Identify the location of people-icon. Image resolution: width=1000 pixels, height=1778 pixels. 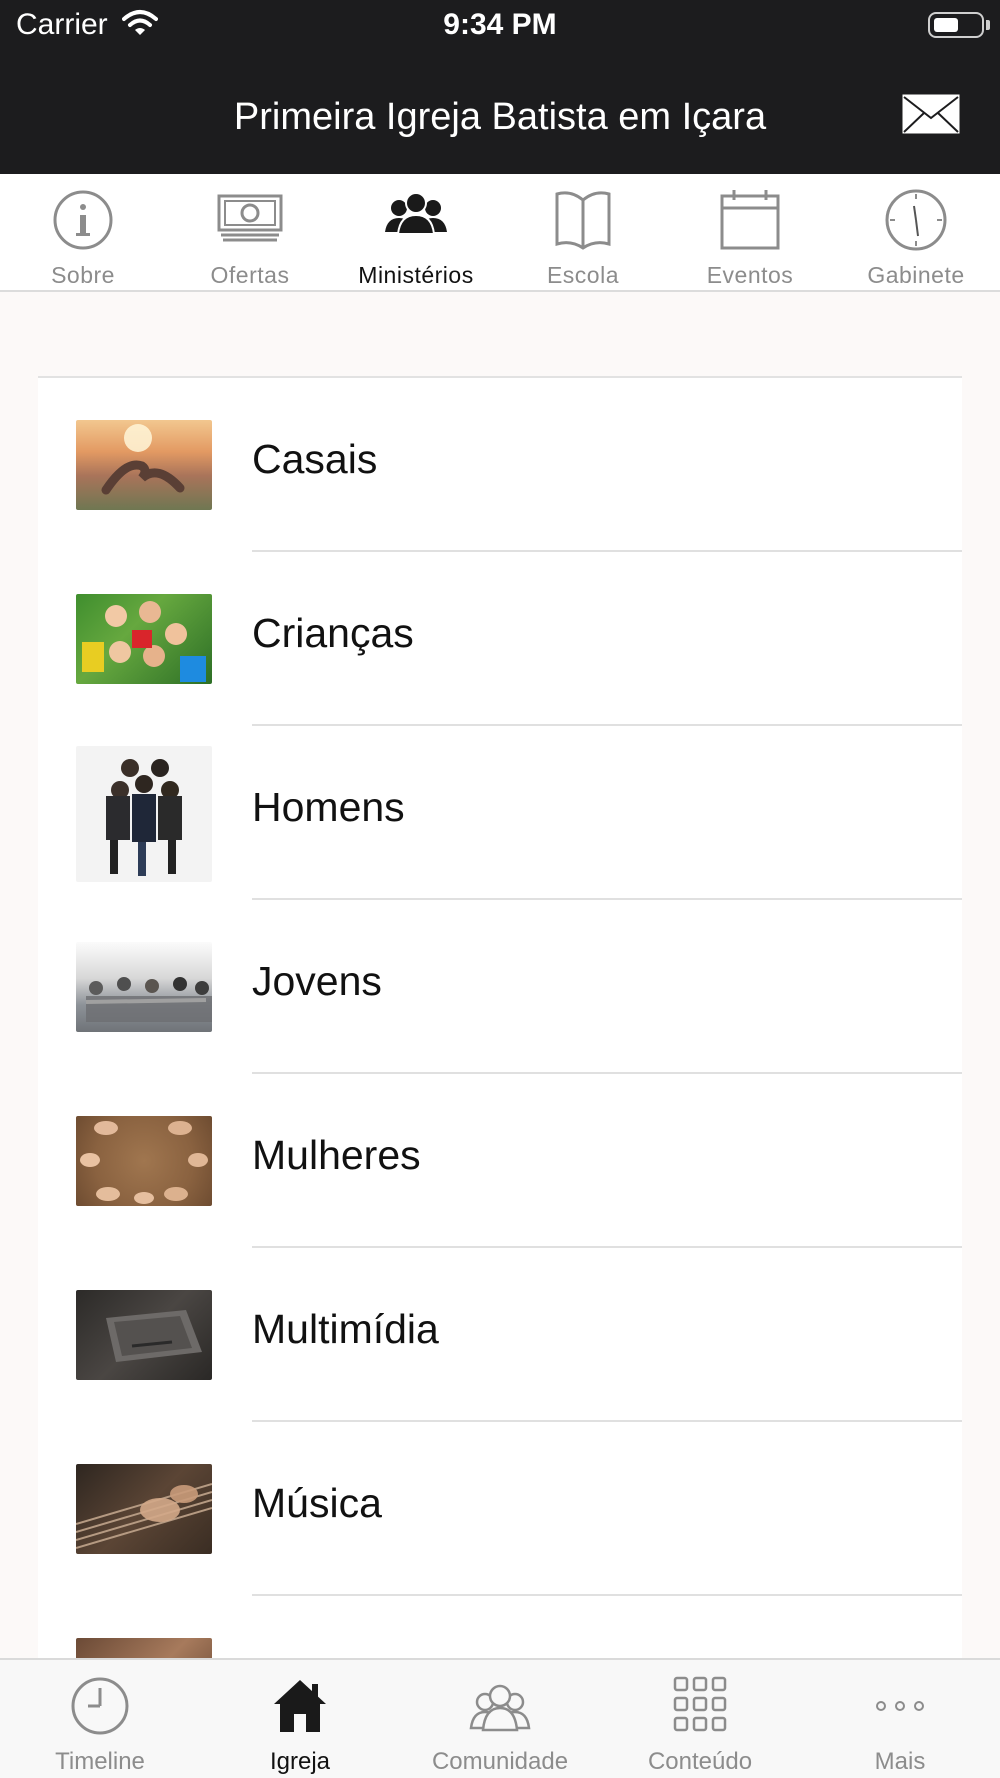
(416, 220).